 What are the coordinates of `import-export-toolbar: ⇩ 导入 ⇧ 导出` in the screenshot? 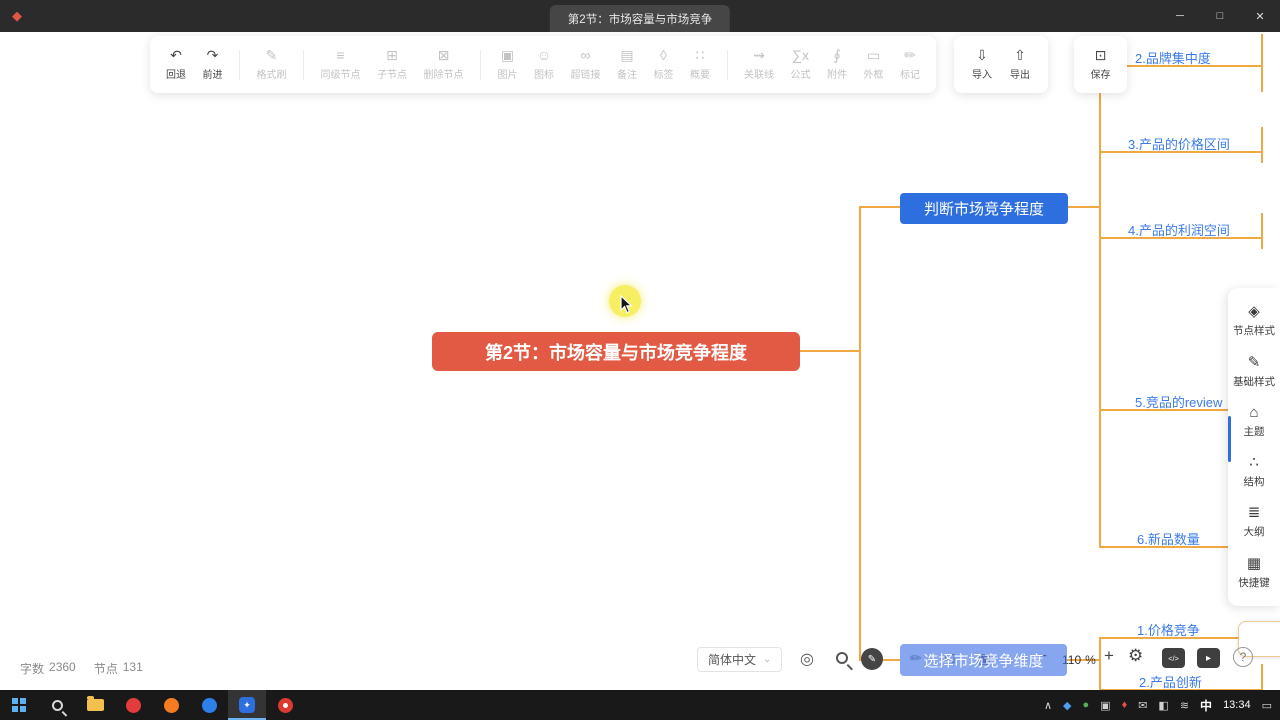 It's located at (1001, 64).